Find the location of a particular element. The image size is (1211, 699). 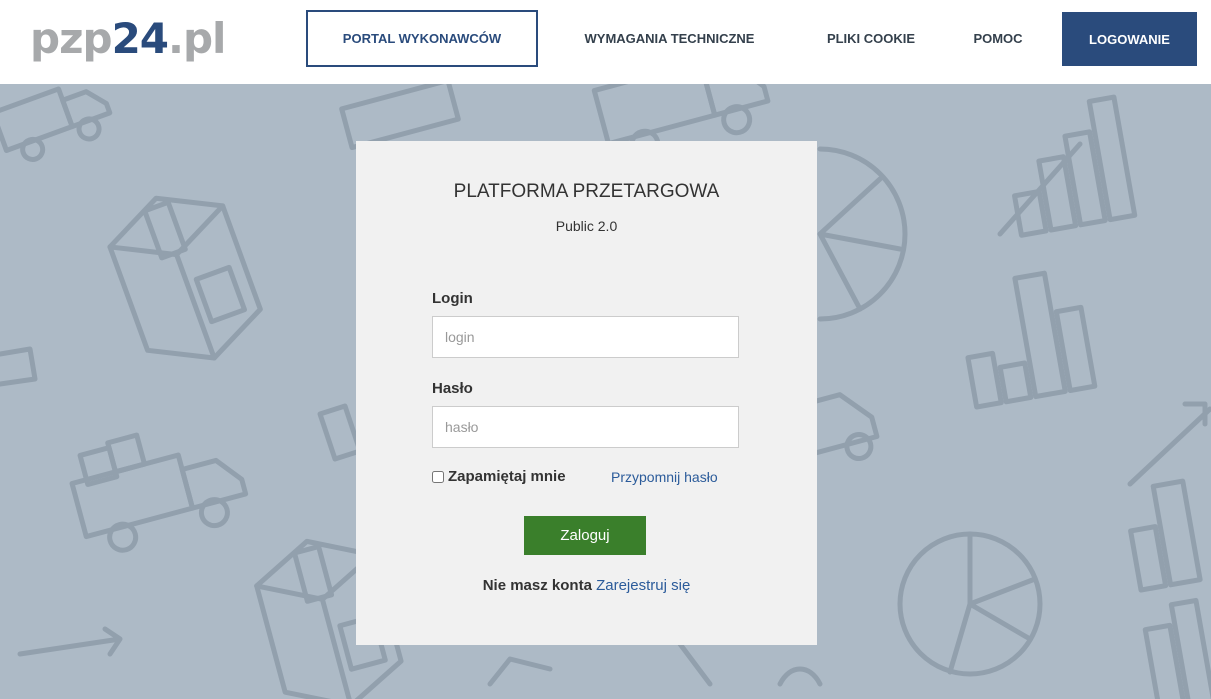

nav-pliki-cookie: PLIKI COOKIE is located at coordinates (871, 38).